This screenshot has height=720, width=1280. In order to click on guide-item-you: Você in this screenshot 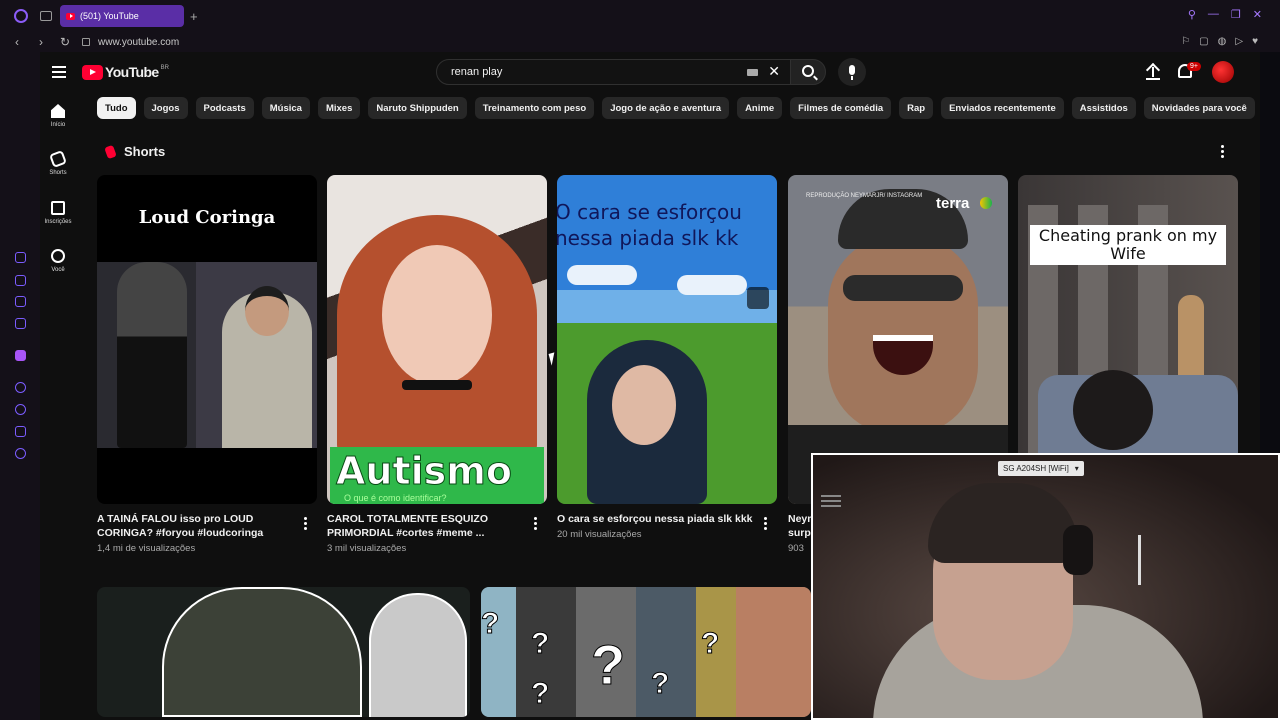, I will do `click(58, 261)`.